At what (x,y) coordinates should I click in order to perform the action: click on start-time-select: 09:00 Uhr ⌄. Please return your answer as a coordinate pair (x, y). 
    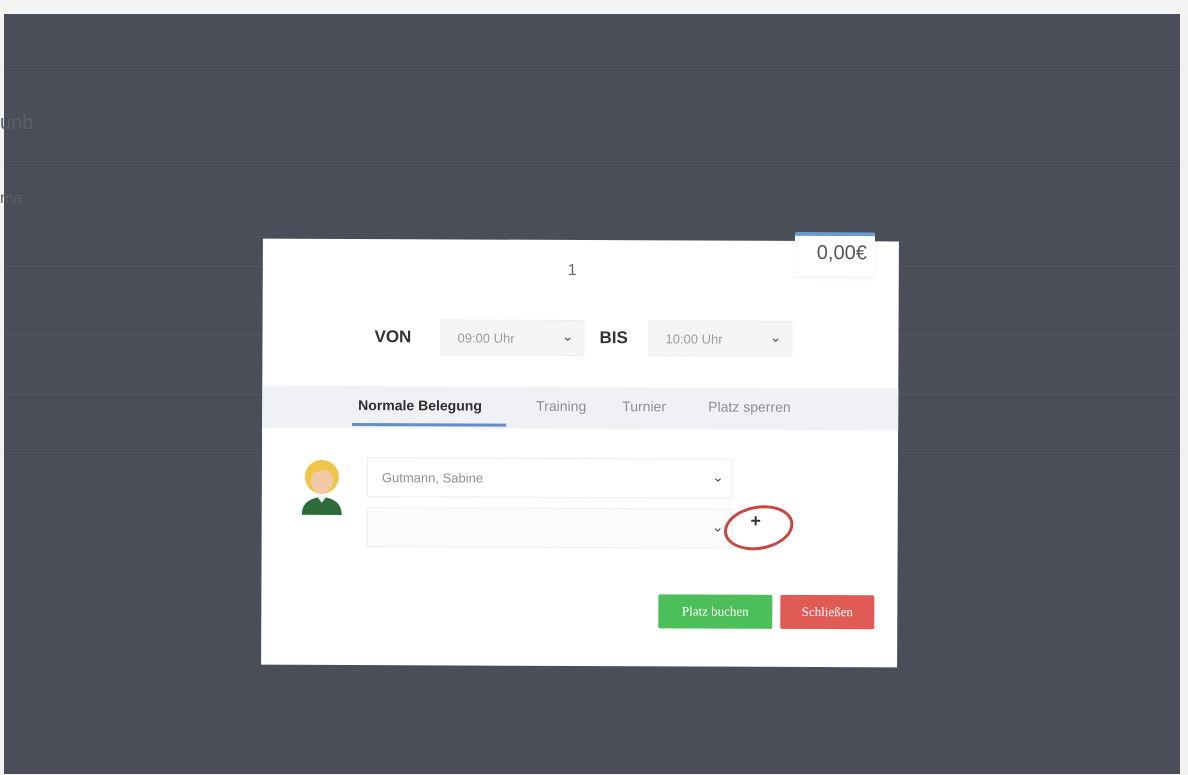
    Looking at the image, I should click on (512, 338).